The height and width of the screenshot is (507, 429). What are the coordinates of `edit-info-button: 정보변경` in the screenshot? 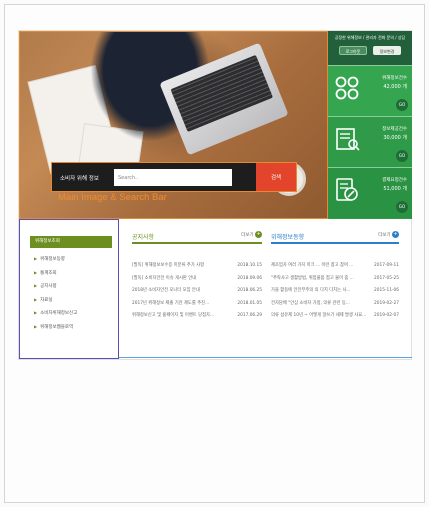 It's located at (387, 50).